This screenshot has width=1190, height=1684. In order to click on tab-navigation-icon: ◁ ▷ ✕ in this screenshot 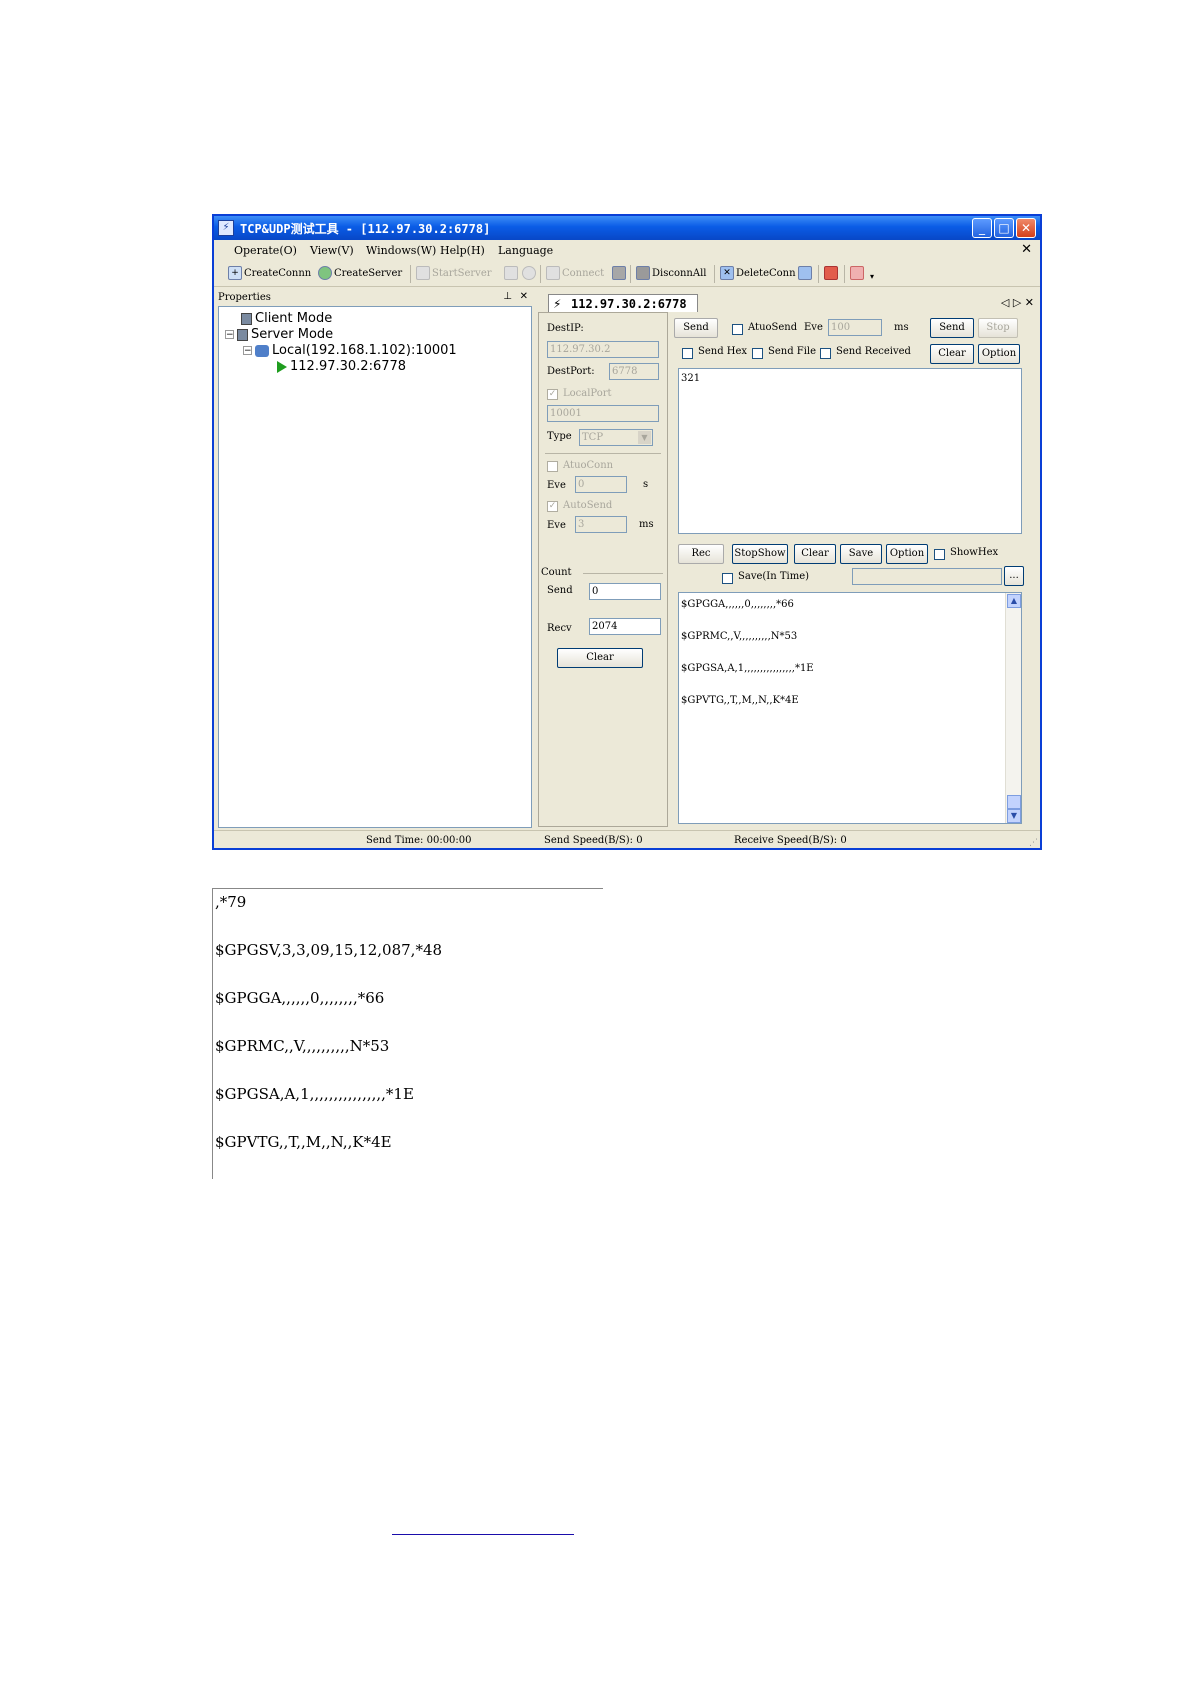, I will do `click(1017, 302)`.